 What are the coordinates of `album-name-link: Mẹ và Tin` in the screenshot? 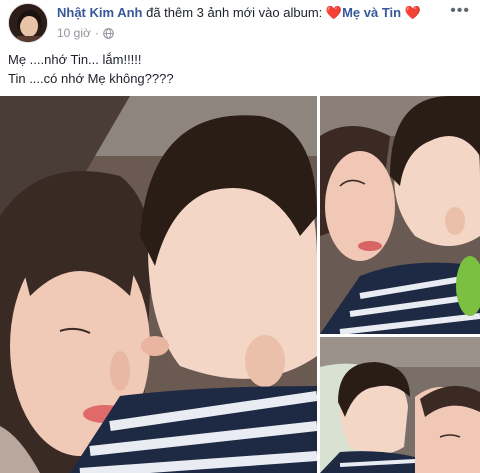 It's located at (371, 12).